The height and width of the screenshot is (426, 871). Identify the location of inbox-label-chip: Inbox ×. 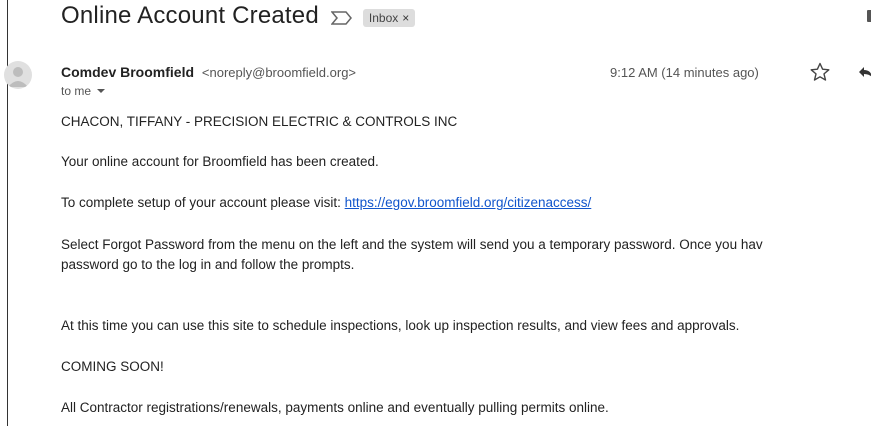
(389, 18).